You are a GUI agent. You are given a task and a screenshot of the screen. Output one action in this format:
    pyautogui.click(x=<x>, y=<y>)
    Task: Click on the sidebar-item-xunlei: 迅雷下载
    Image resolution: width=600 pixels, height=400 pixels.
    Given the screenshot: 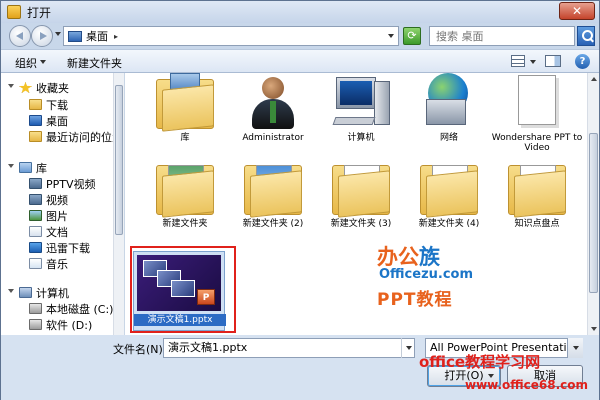 What is the action you would take?
    pyautogui.click(x=59, y=247)
    